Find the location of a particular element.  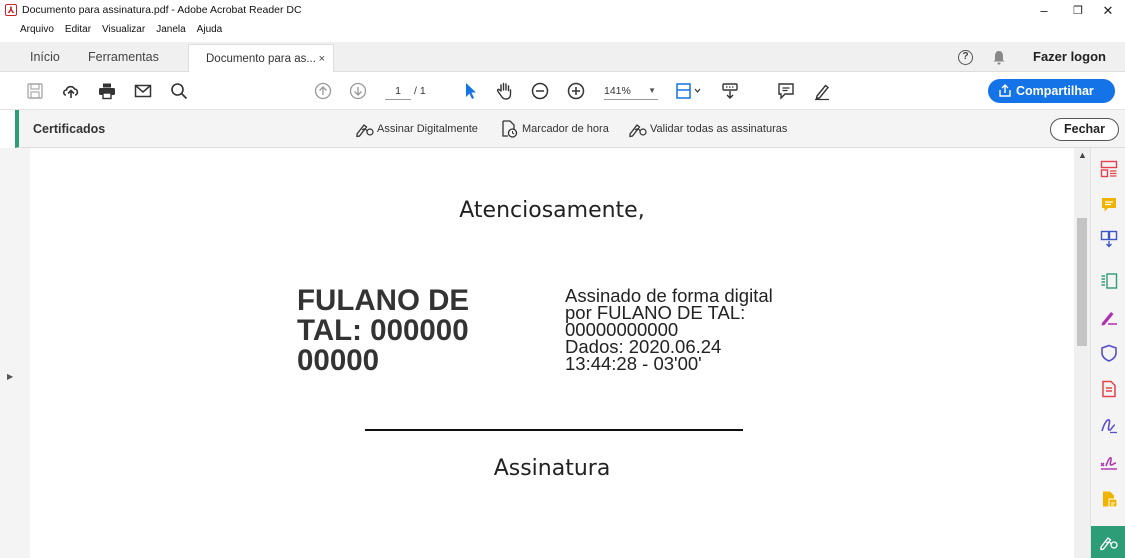

edit-pdf-icon is located at coordinates (1109, 281).